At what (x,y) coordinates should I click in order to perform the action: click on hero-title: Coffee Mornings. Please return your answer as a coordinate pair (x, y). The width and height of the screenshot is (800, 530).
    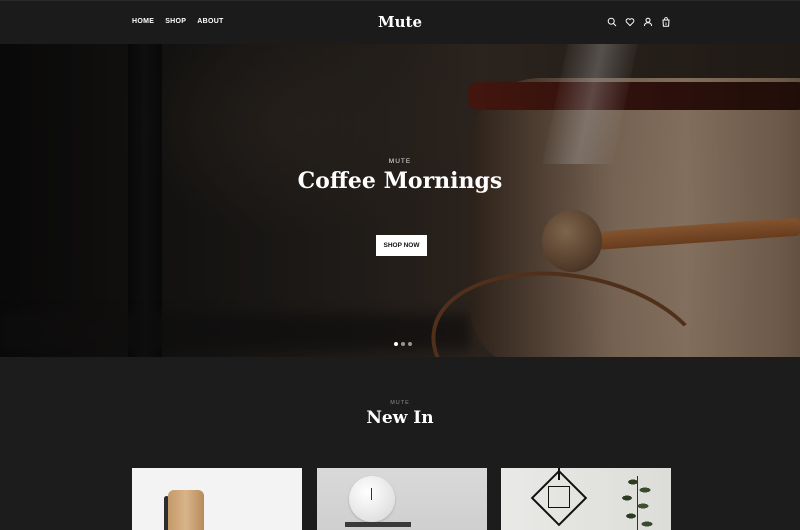
    Looking at the image, I should click on (400, 181).